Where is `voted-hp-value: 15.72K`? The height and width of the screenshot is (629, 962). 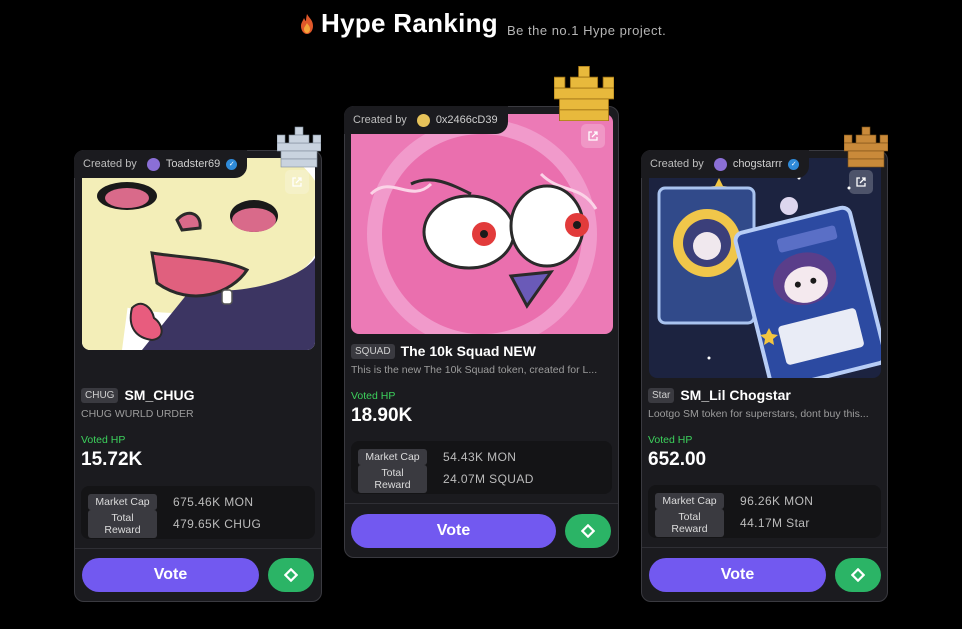 voted-hp-value: 15.72K is located at coordinates (112, 459).